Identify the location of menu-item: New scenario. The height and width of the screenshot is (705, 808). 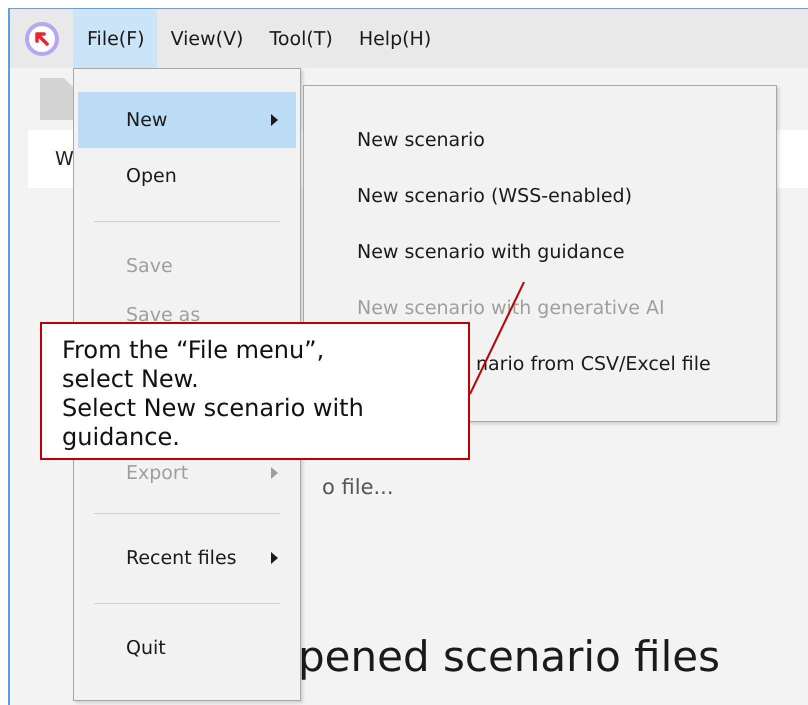
(421, 140).